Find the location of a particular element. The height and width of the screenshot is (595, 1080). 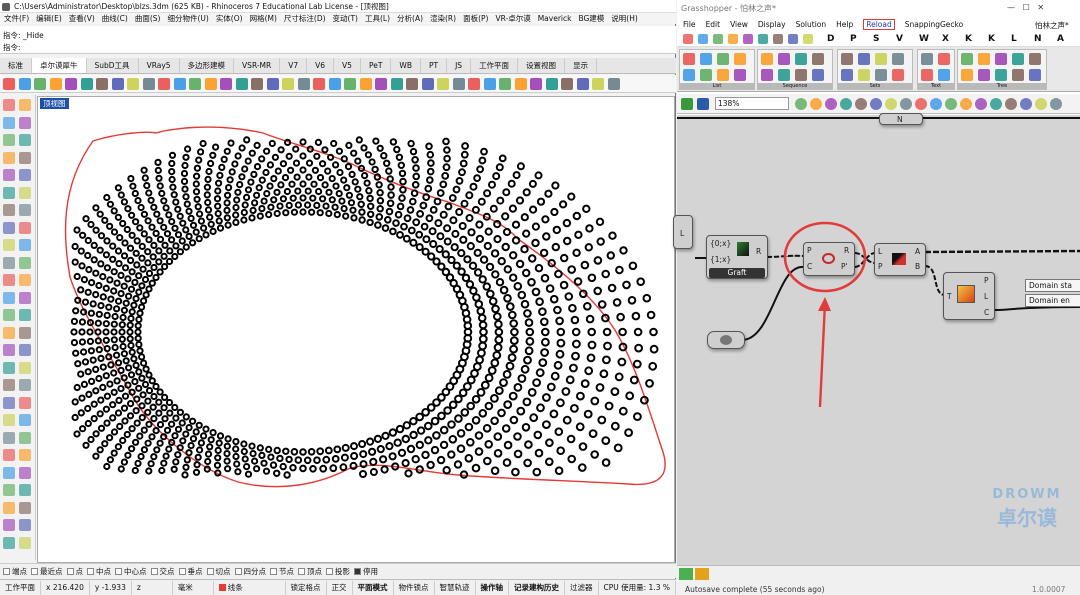

tab-9: PeT is located at coordinates (376, 65).